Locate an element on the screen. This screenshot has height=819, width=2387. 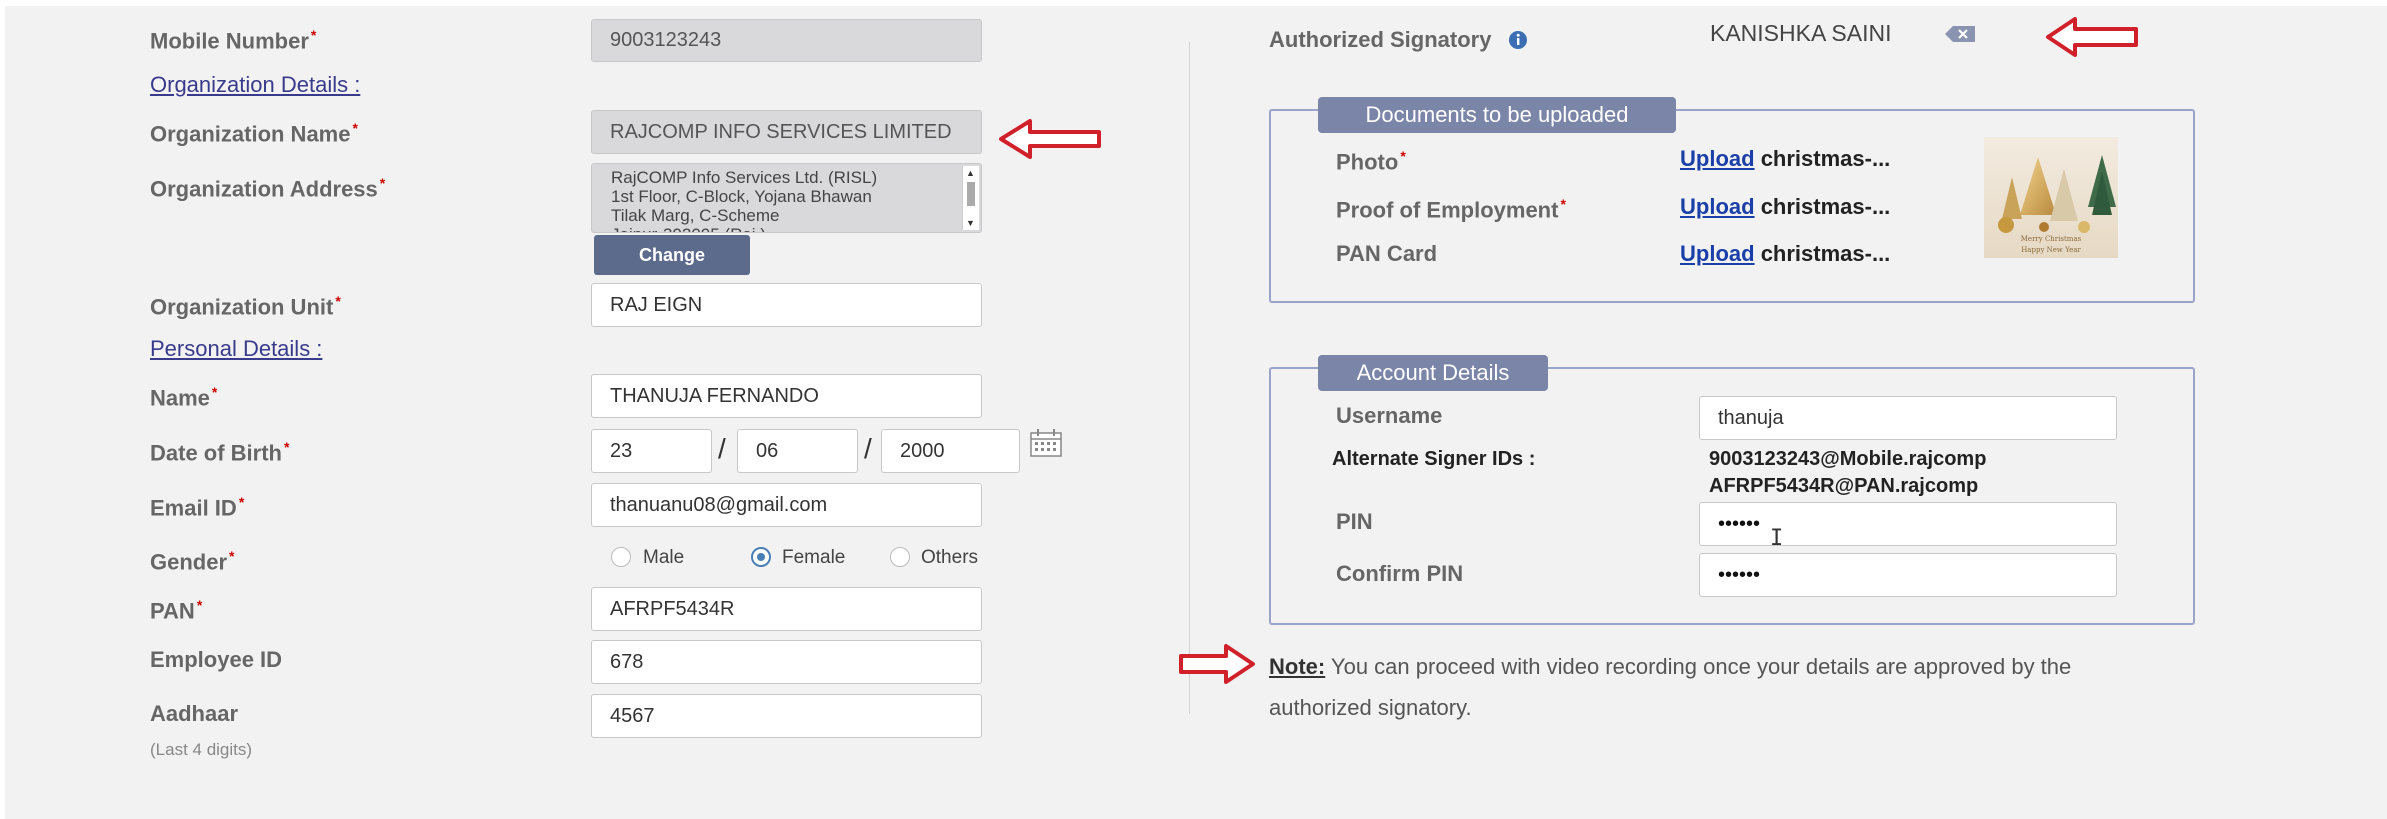
account-legend: Account Details is located at coordinates (1433, 373).